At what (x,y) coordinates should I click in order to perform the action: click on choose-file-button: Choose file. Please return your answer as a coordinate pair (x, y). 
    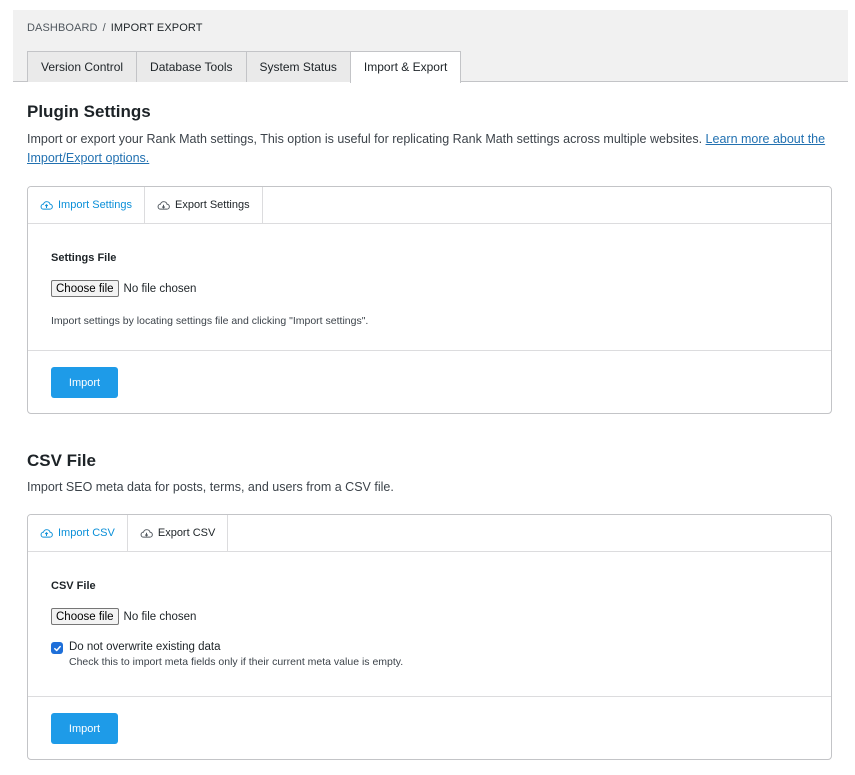
    Looking at the image, I should click on (85, 288).